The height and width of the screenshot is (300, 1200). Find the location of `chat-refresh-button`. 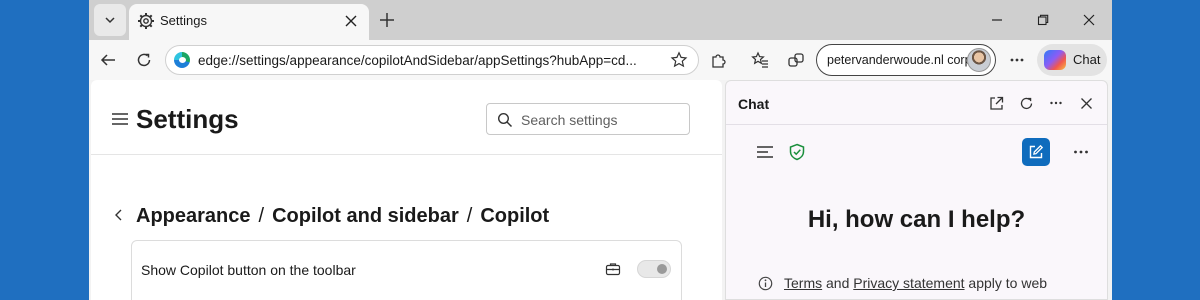

chat-refresh-button is located at coordinates (1026, 103).